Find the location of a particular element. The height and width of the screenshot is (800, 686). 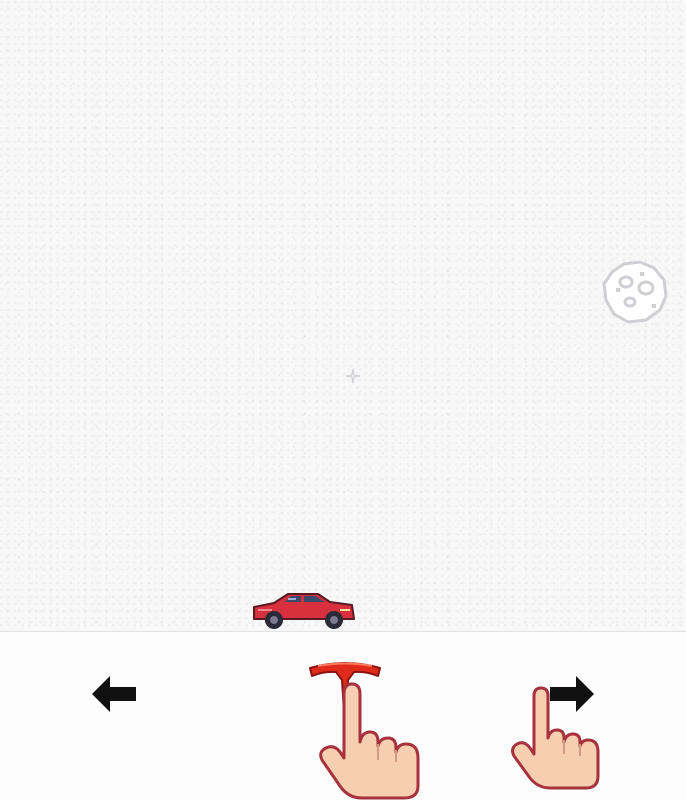

asteroid-sprite is located at coordinates (635, 292).